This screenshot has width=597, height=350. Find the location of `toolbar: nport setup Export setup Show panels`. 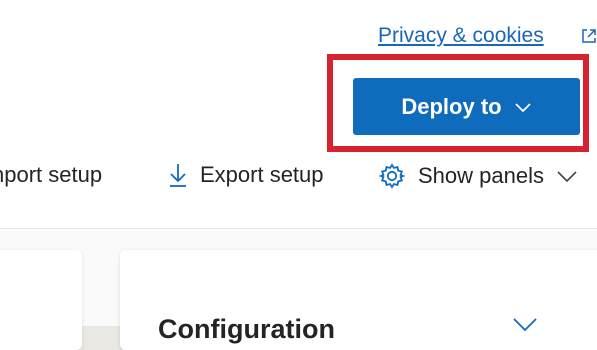

toolbar: nport setup Export setup Show panels is located at coordinates (298, 178).